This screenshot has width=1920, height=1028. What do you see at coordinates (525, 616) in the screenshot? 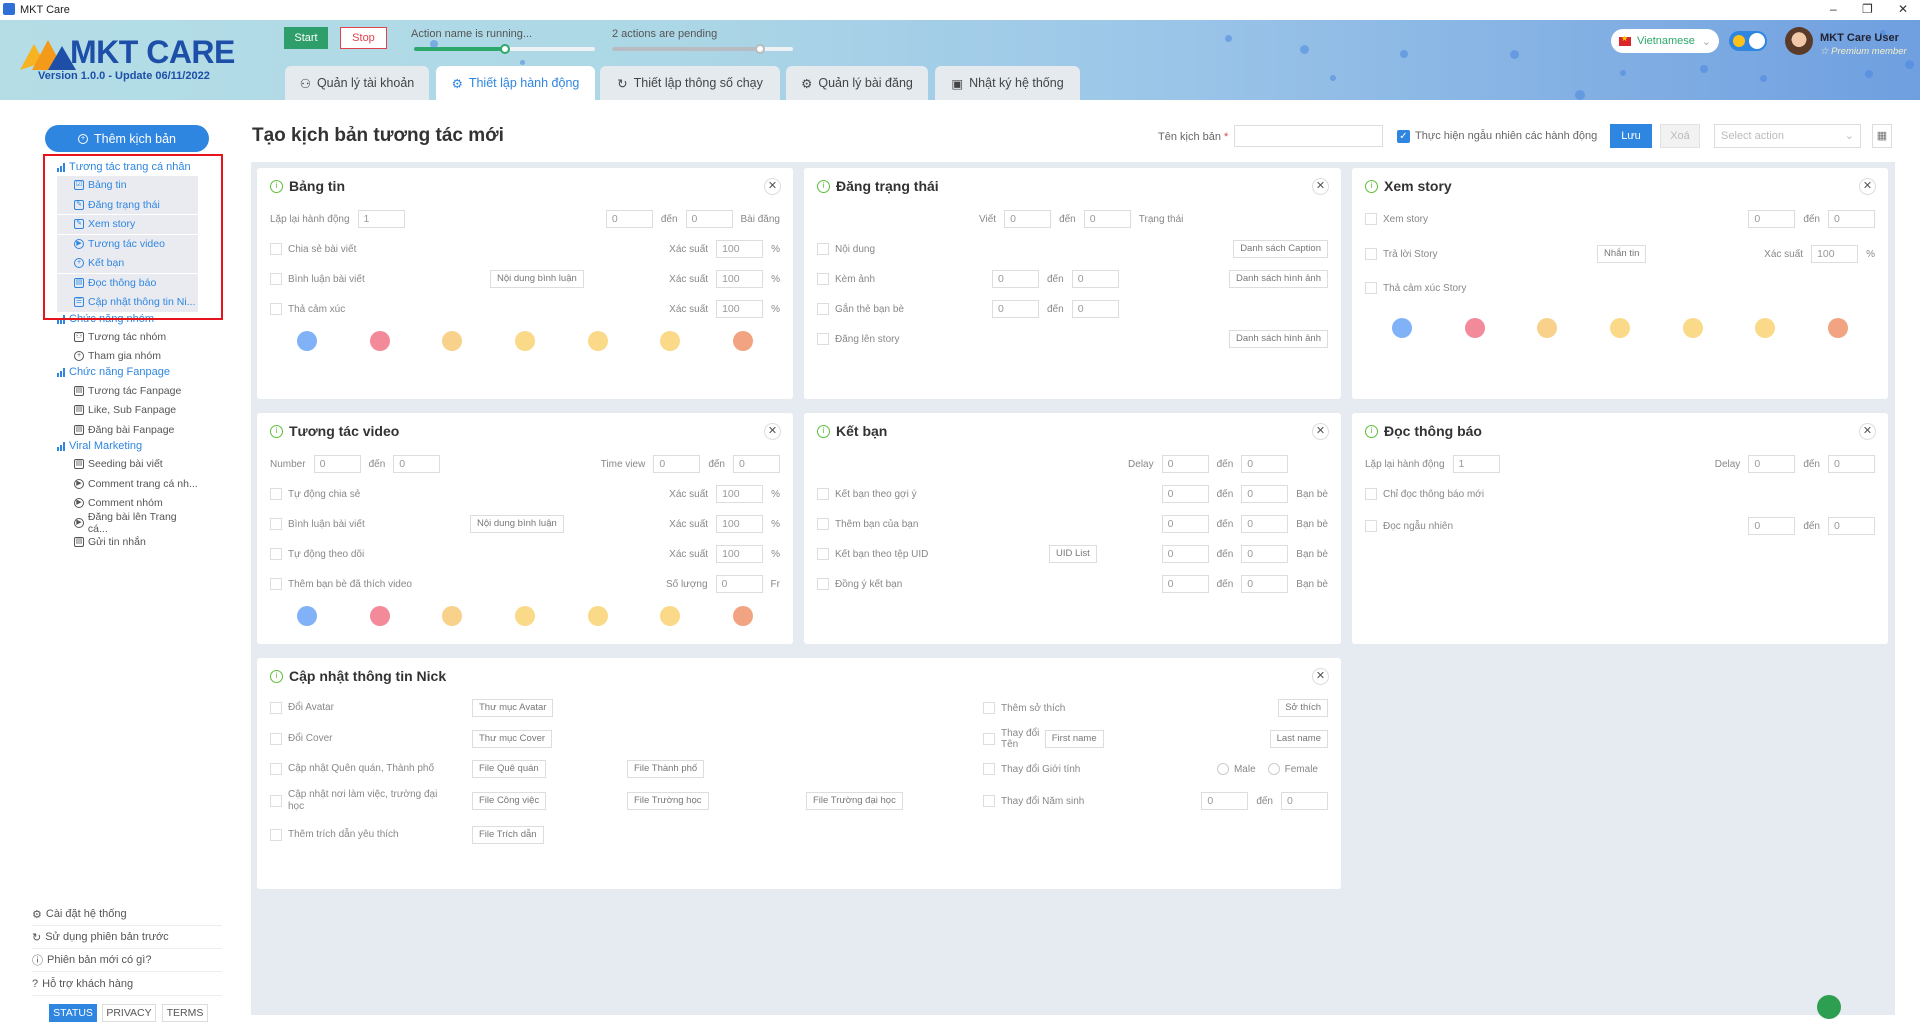
I see `haha-reaction-icon` at bounding box center [525, 616].